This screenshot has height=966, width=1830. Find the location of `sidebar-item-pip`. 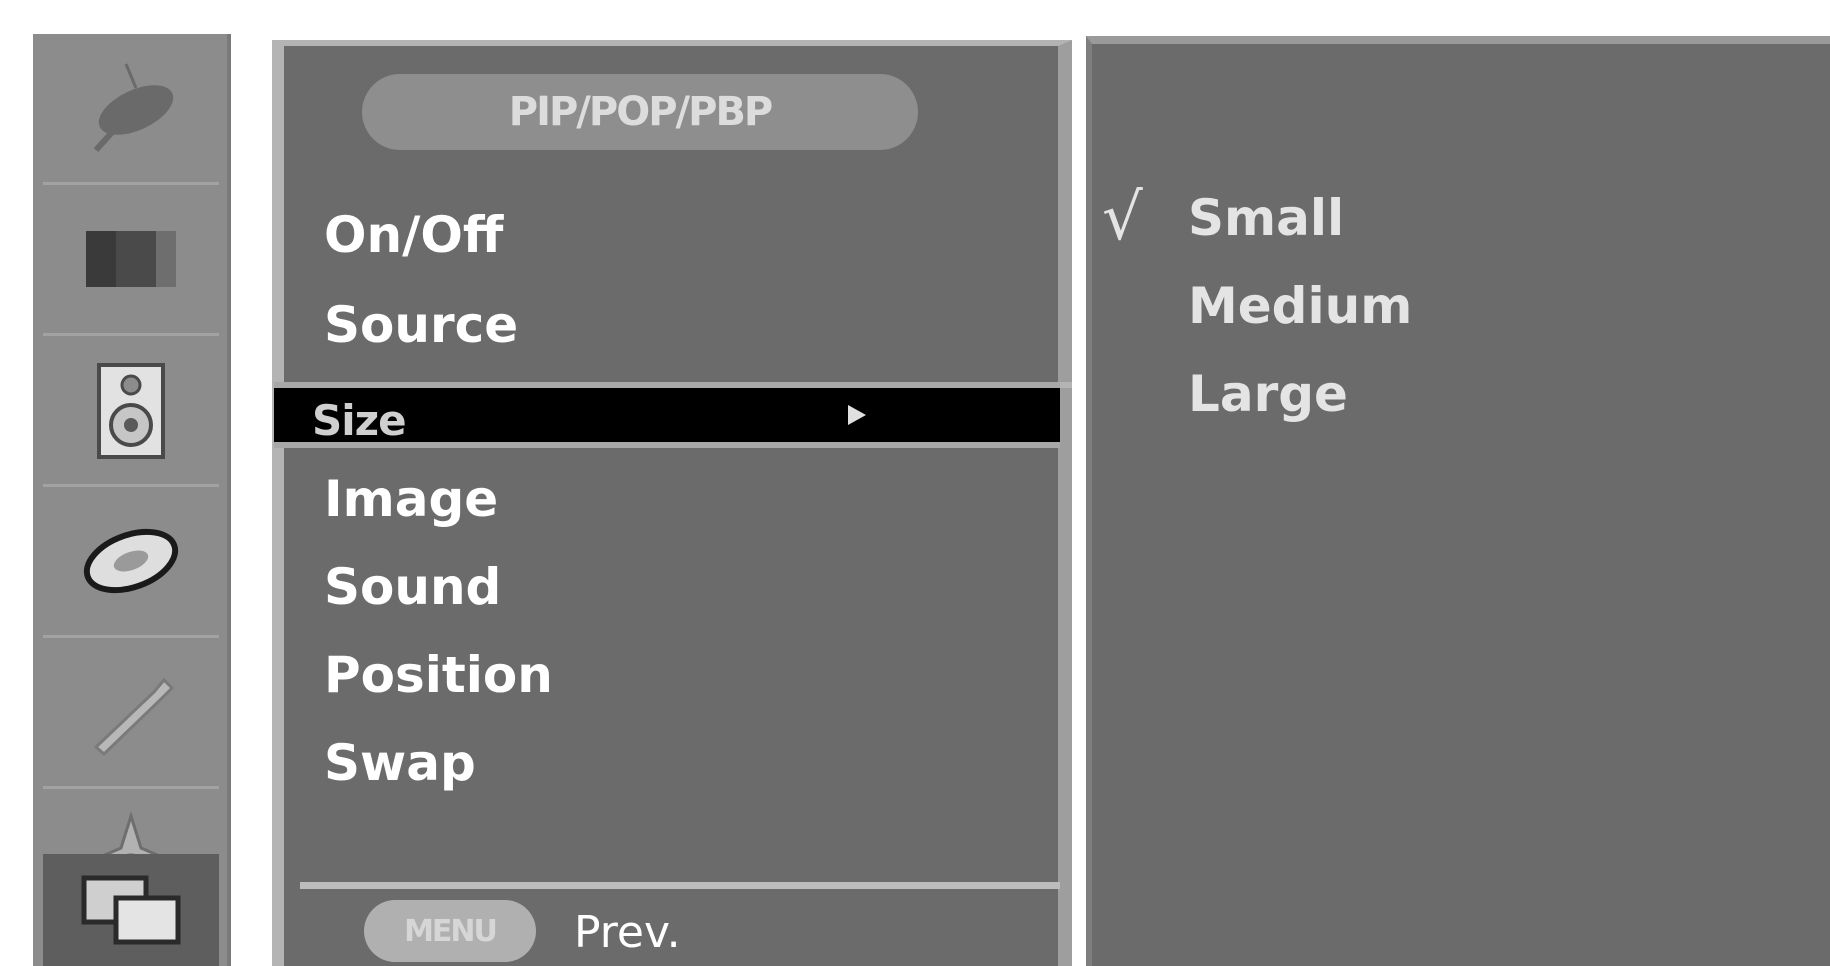

sidebar-item-pip is located at coordinates (131, 910).